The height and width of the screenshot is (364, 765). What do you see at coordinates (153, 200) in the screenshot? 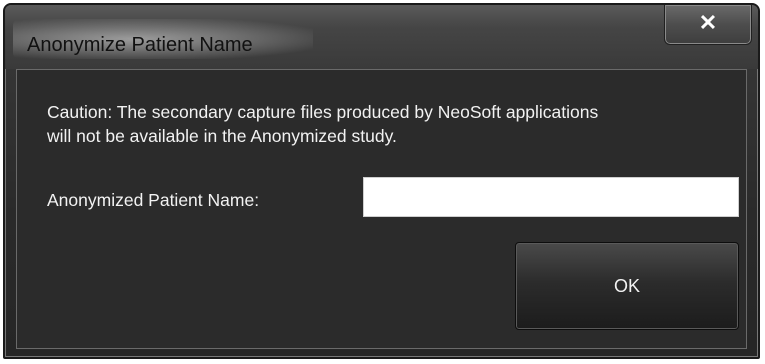
I see `patient-name-label: Anonymized Patient Name:` at bounding box center [153, 200].